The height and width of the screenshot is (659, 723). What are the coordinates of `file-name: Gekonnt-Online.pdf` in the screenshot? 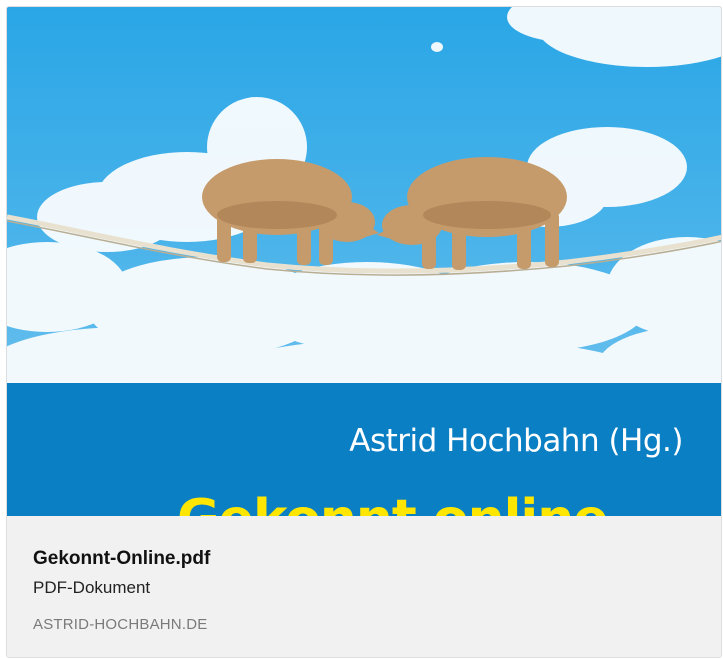 It's located at (121, 559).